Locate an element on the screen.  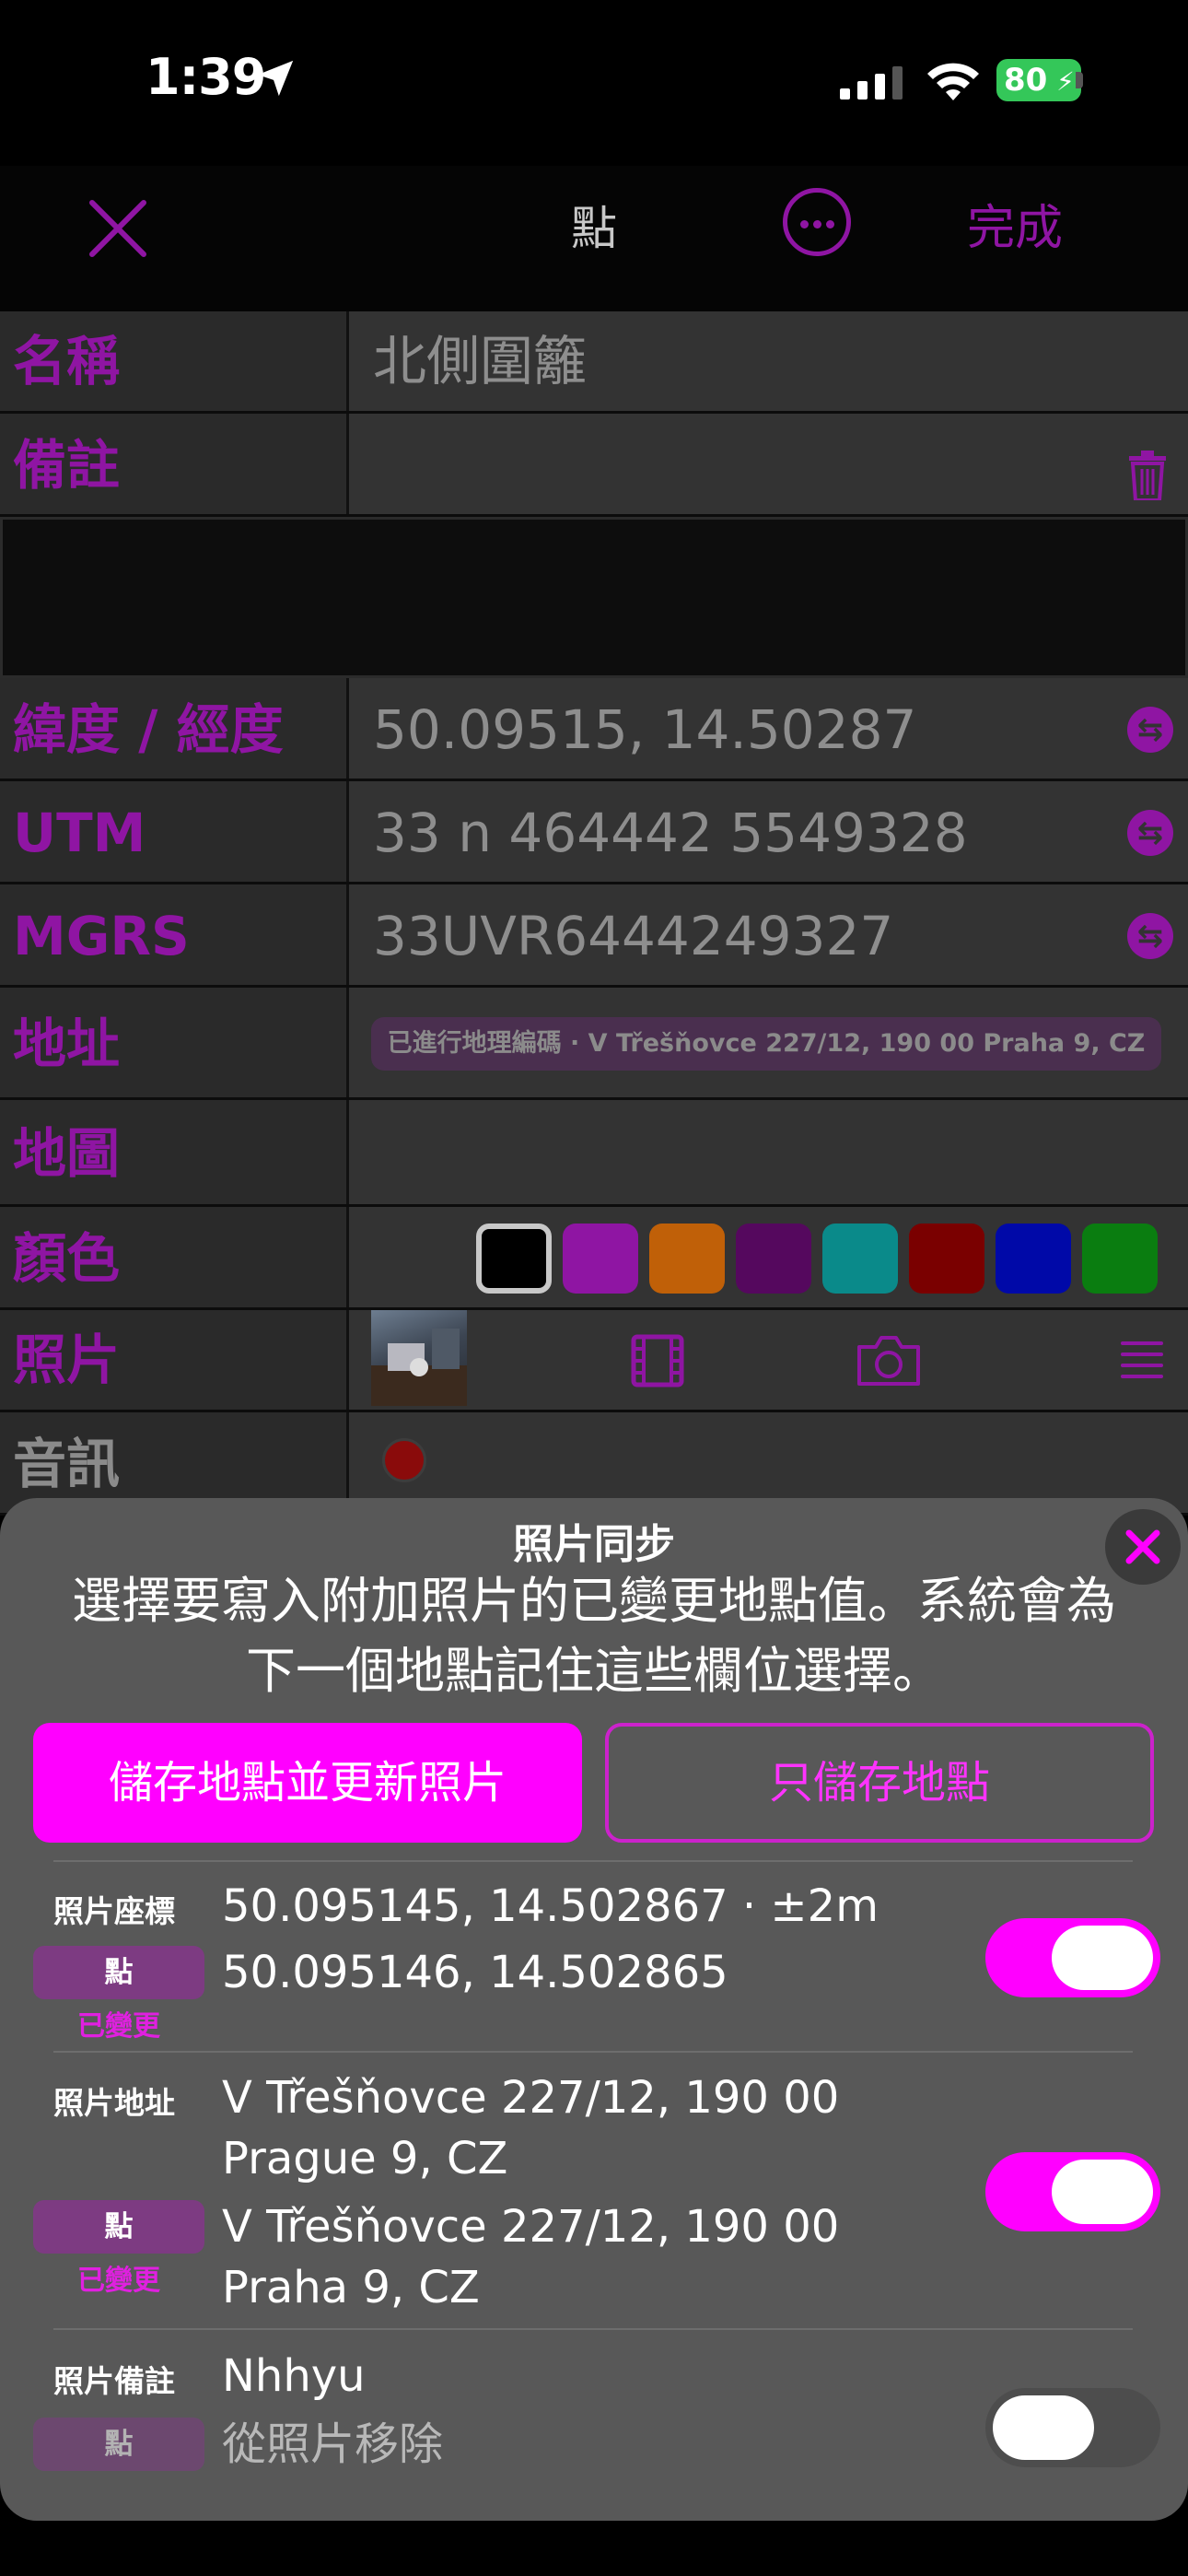
notes-row: 備註 is located at coordinates (594, 465).